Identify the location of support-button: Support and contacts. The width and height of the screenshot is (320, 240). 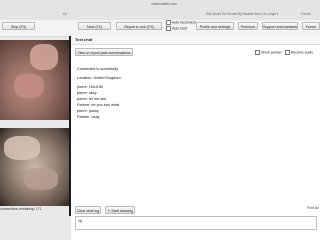
(280, 26).